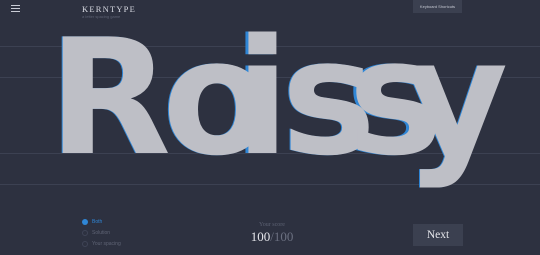  Describe the element at coordinates (101, 233) in the screenshot. I see `view-option-label: Solution` at that location.